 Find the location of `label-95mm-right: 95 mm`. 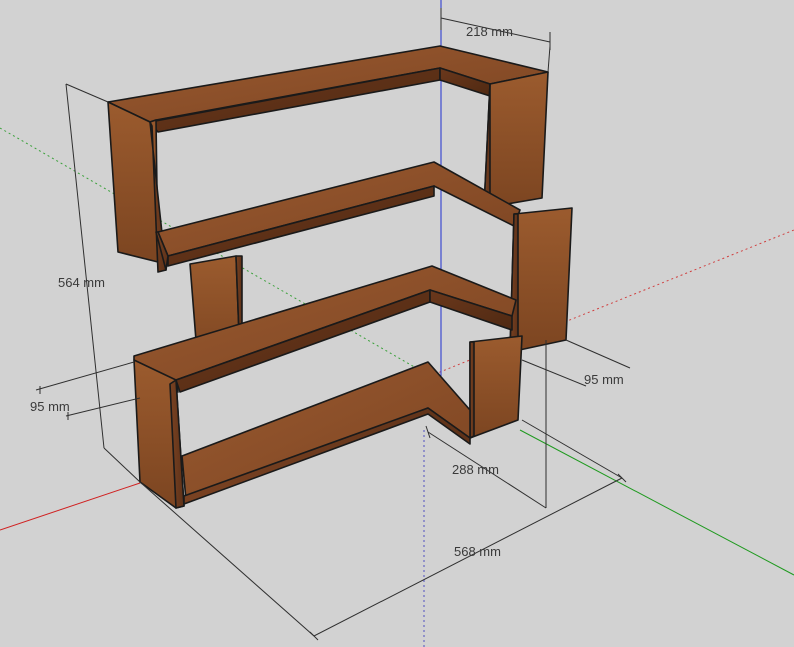

label-95mm-right: 95 mm is located at coordinates (604, 379).